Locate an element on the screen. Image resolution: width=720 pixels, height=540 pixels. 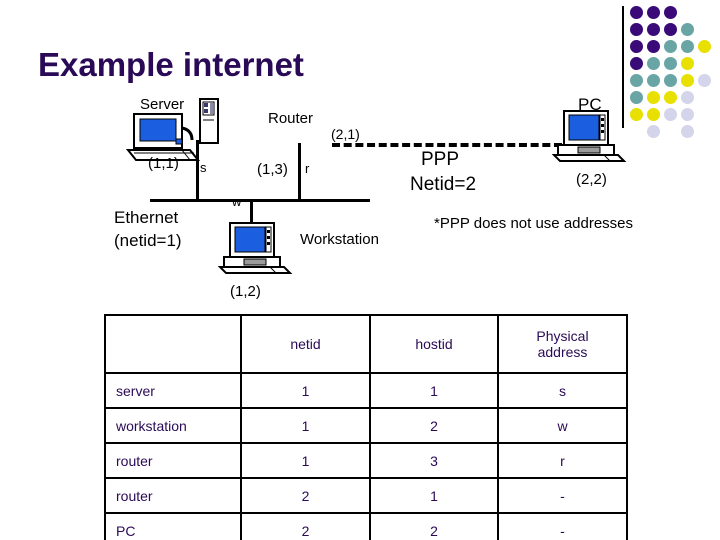
cell-physical: w is located at coordinates (562, 425).